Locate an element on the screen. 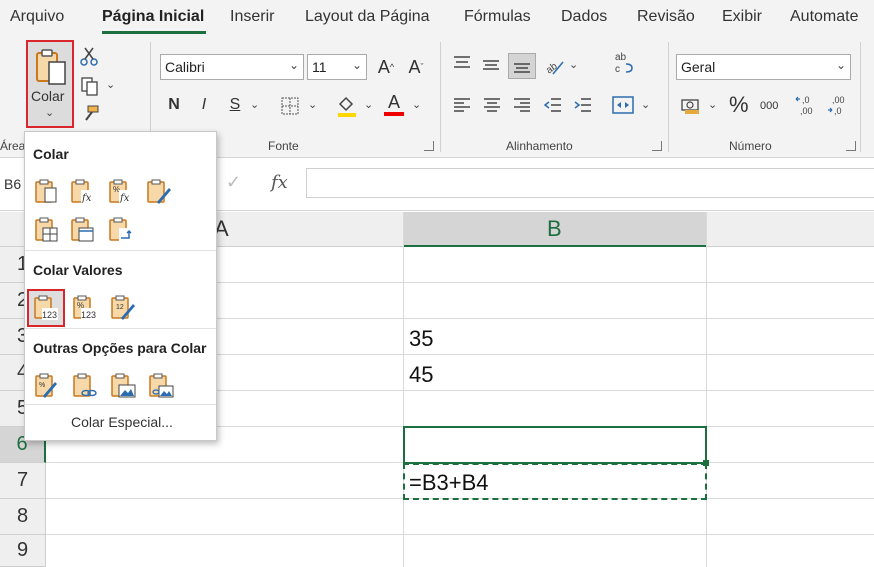 Image resolution: width=874 pixels, height=567 pixels. svg-text: ,0 is located at coordinates (838, 111).